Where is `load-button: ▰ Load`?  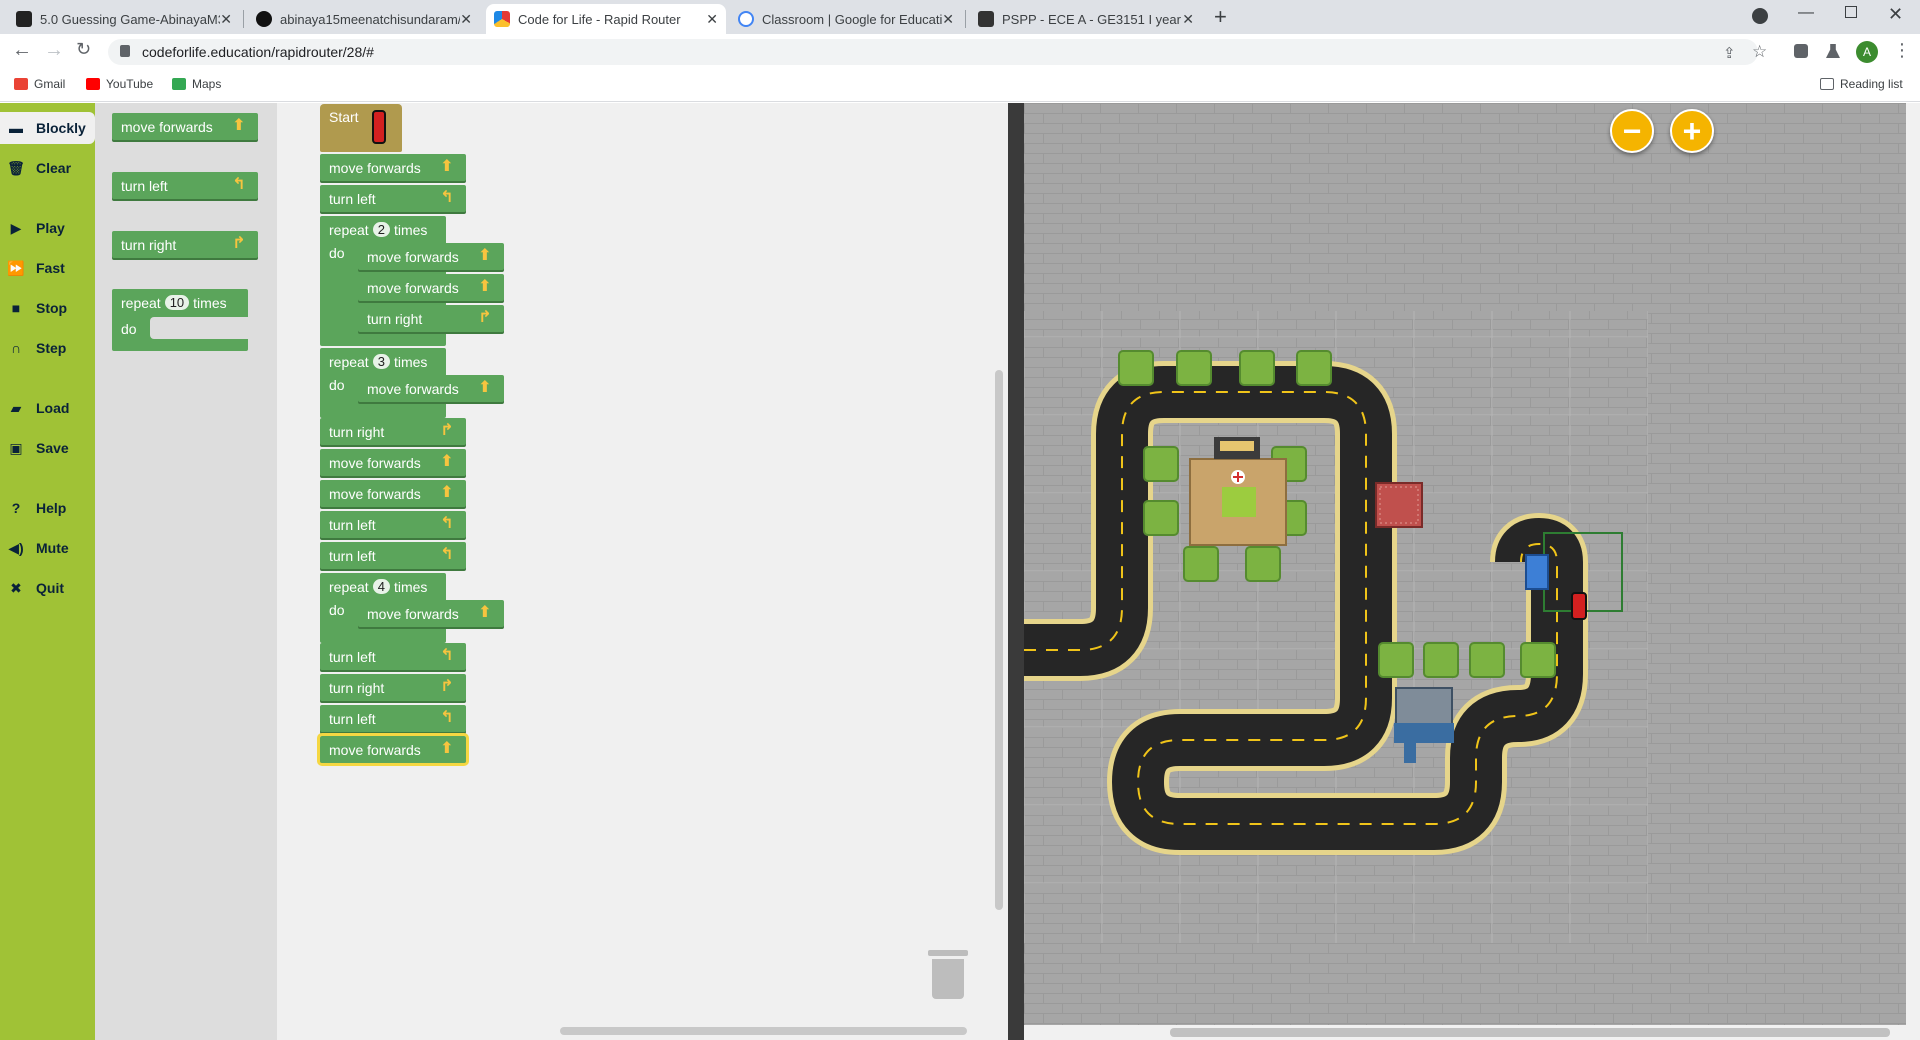
load-button: ▰ Load is located at coordinates (47, 408).